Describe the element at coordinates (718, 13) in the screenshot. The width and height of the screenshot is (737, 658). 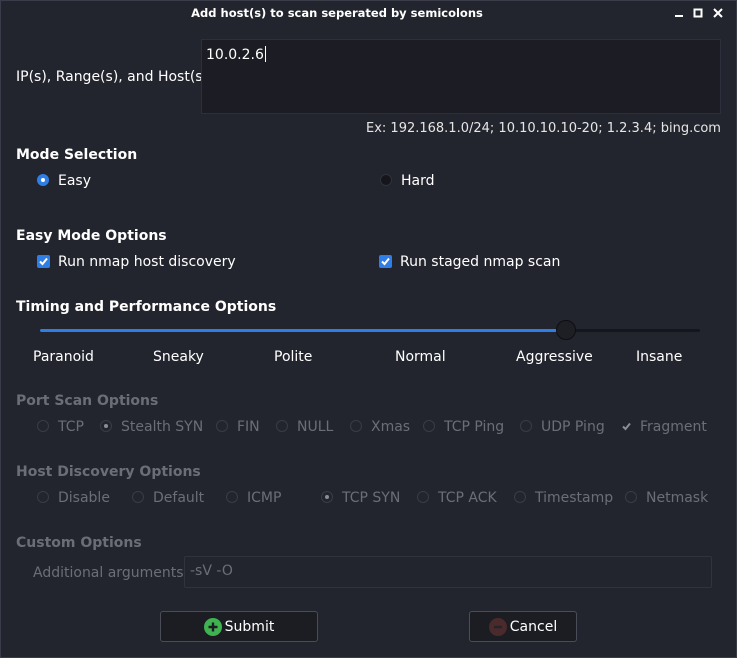
I see `close-icon` at that location.